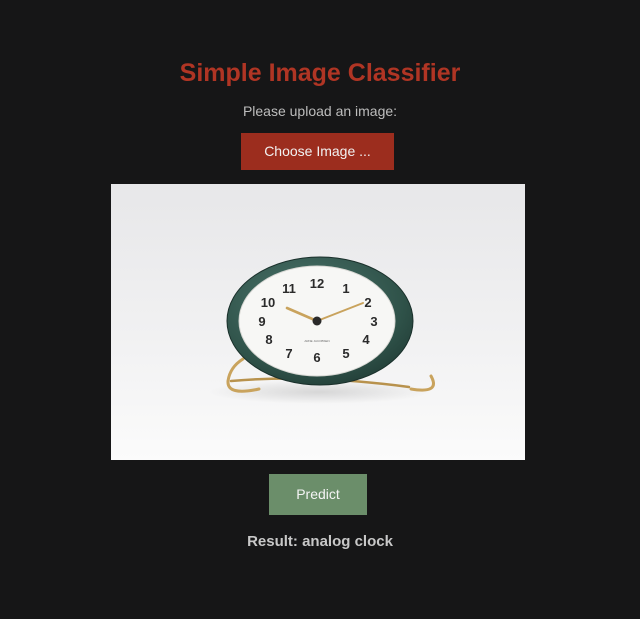  Describe the element at coordinates (288, 353) in the screenshot. I see `clock-number-7: 7` at that location.